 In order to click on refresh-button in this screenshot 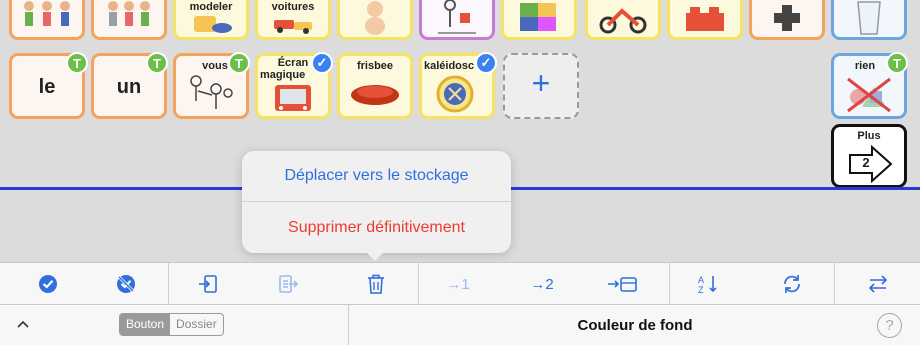, I will do `click(792, 284)`.